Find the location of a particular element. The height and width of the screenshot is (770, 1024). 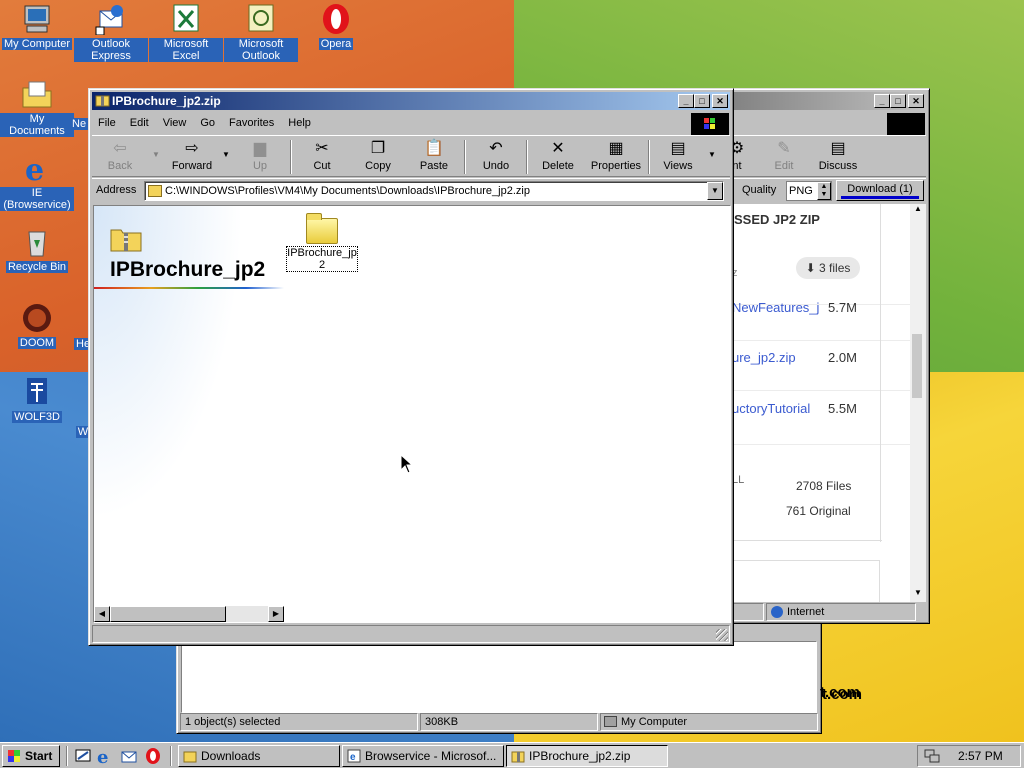

desktop-icon-wolf3d: WOLF3D is located at coordinates (37, 399).